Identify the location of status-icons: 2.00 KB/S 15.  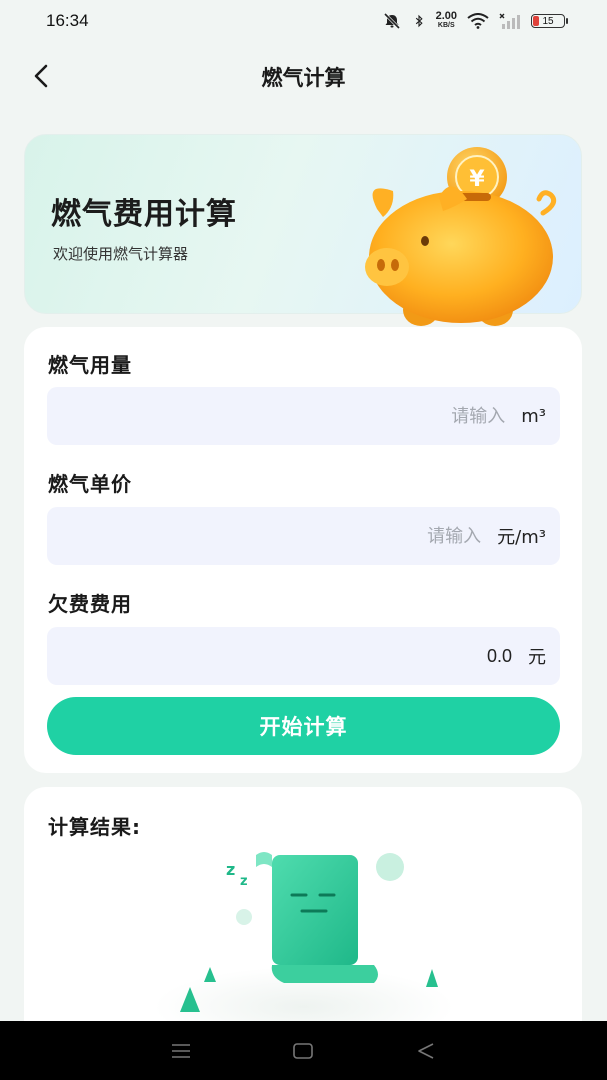
(475, 20).